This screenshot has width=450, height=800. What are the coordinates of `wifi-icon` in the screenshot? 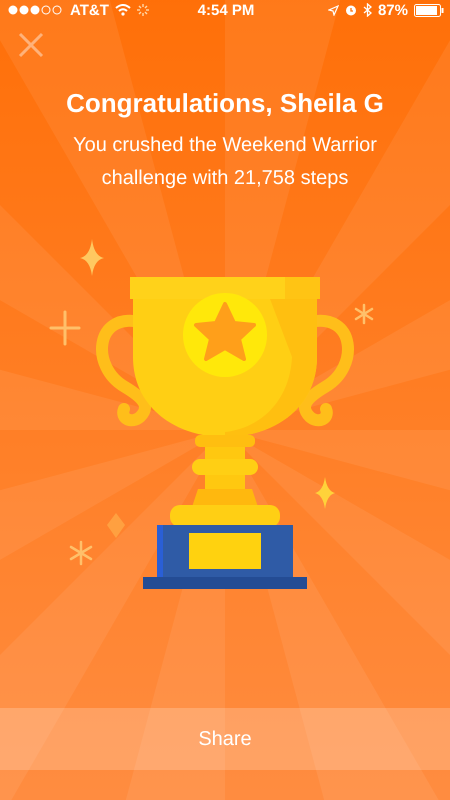 It's located at (122, 10).